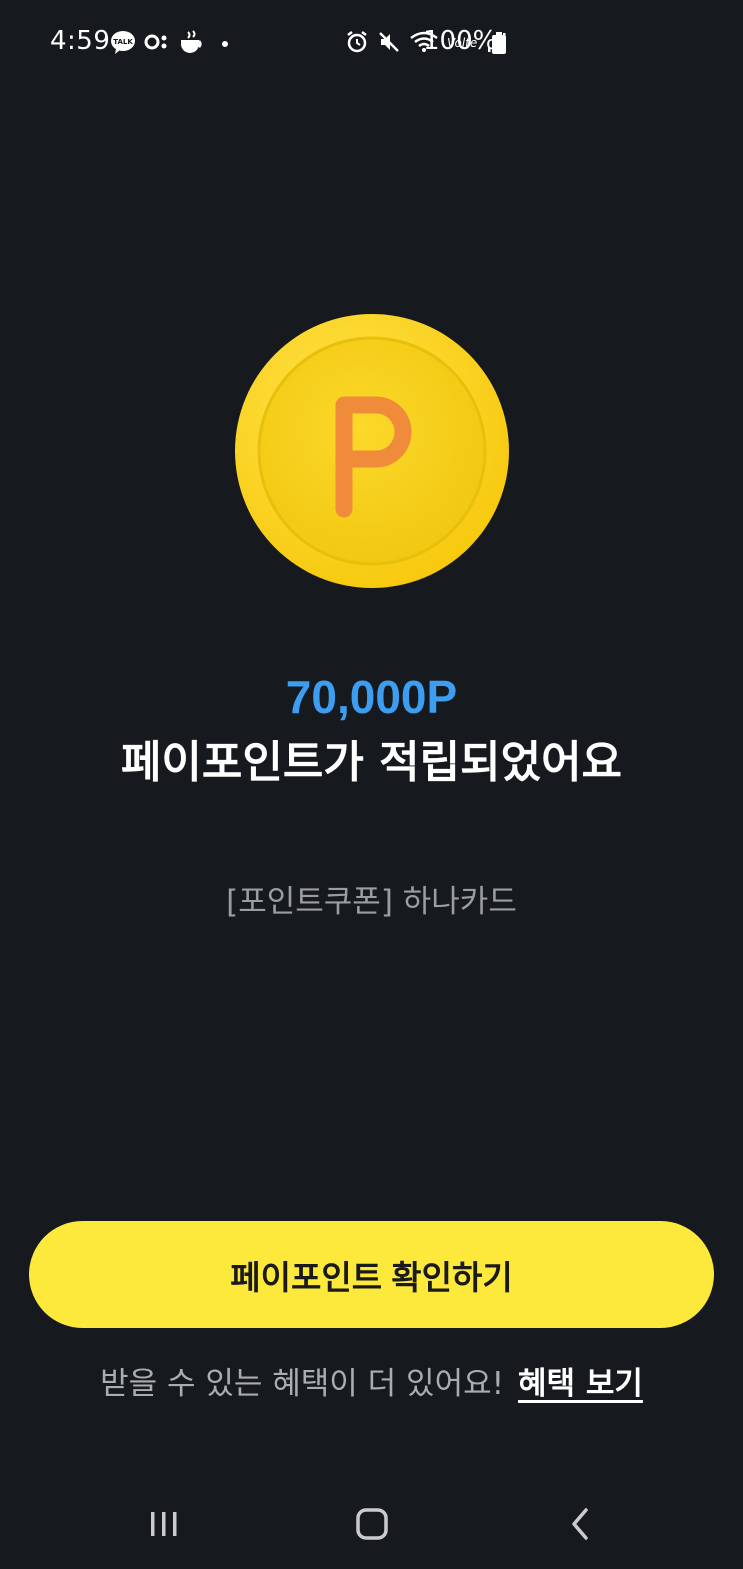 This screenshot has width=743, height=1569. What do you see at coordinates (580, 1384) in the screenshot?
I see `view-benefits-link: 혜택 보기` at bounding box center [580, 1384].